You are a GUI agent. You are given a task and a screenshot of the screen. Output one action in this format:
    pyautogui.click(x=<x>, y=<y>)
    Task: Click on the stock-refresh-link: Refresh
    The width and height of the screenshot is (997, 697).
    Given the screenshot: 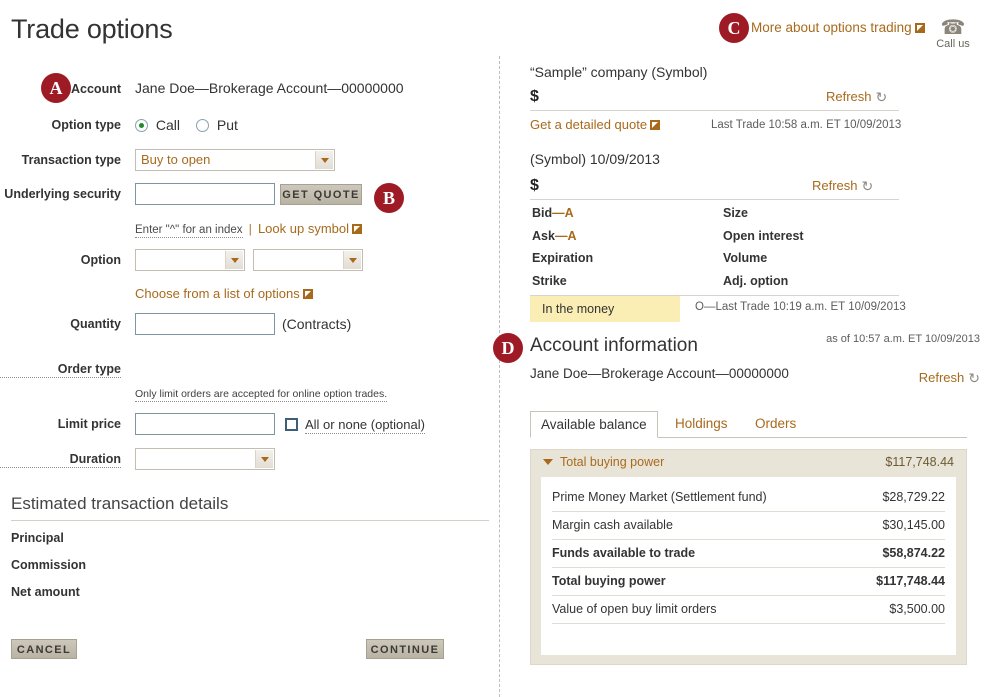 What is the action you would take?
    pyautogui.click(x=849, y=96)
    